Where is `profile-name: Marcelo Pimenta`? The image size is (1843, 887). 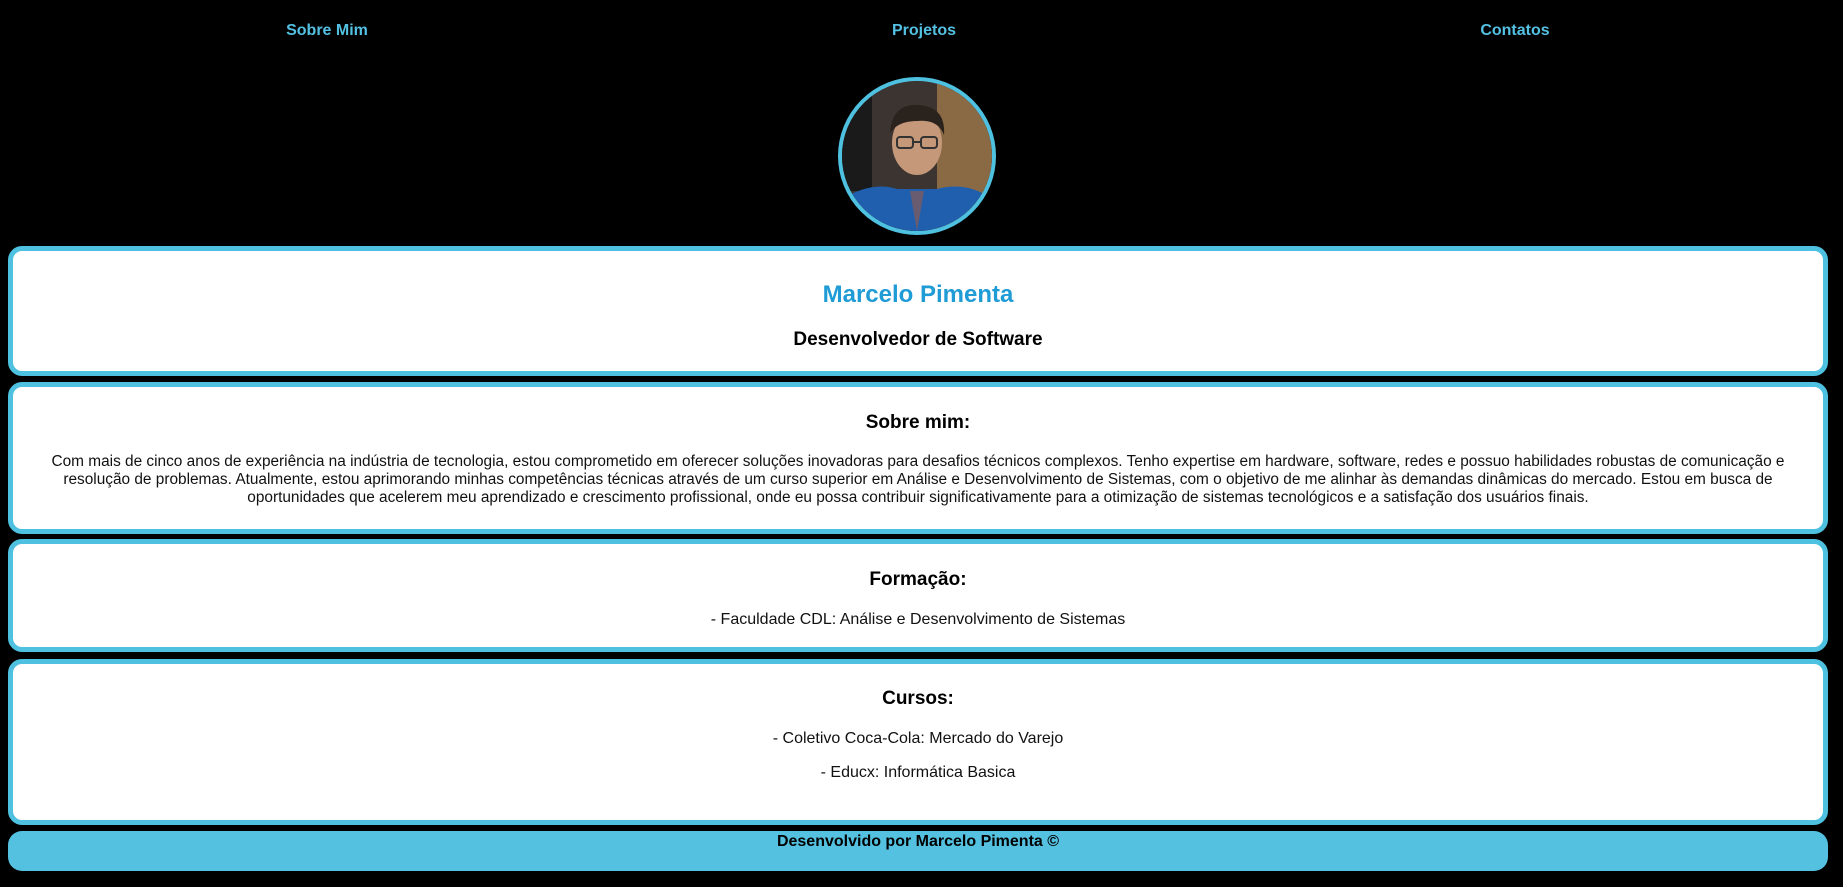
profile-name: Marcelo Pimenta is located at coordinates (918, 294).